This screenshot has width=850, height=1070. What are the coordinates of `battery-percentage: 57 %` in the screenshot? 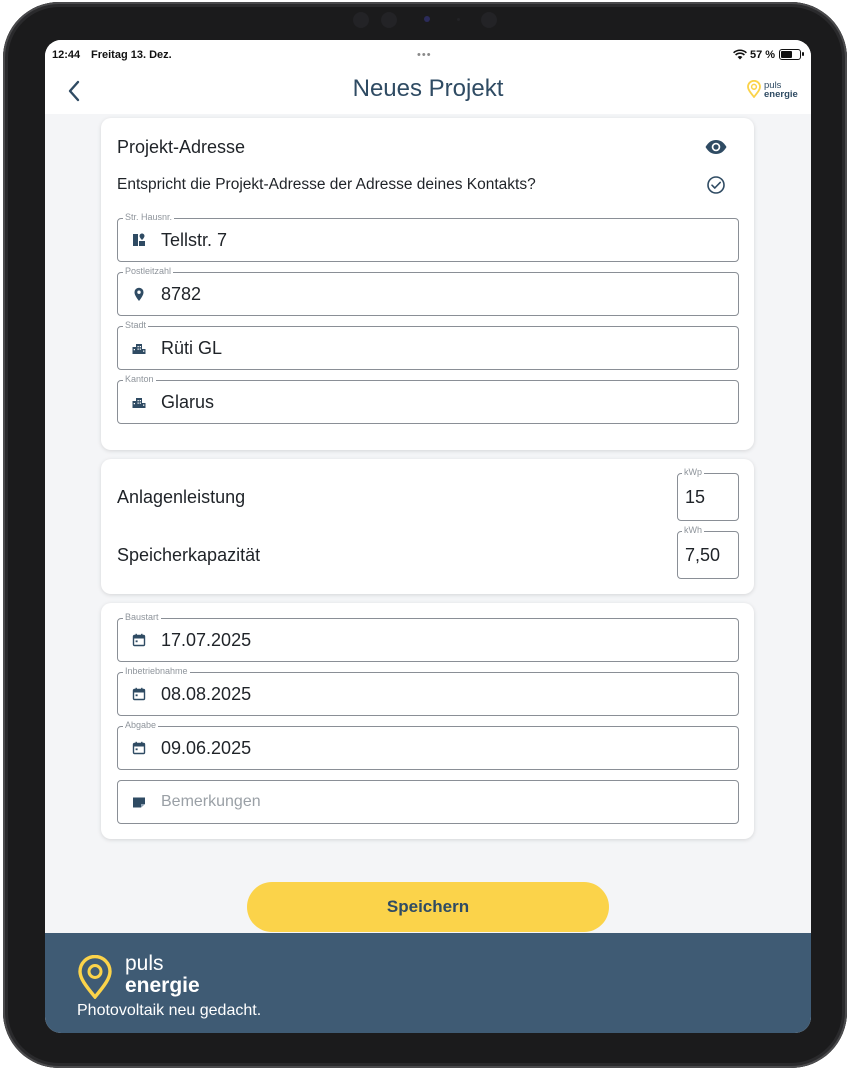 It's located at (763, 55).